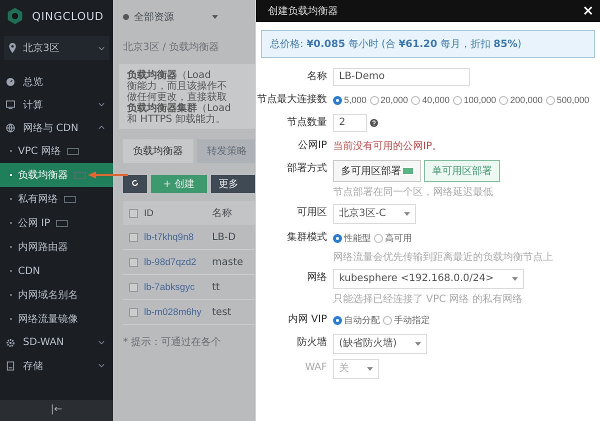 The width and height of the screenshot is (600, 421). Describe the element at coordinates (68, 16) in the screenshot. I see `brand-name: QINGCLOUD` at that location.